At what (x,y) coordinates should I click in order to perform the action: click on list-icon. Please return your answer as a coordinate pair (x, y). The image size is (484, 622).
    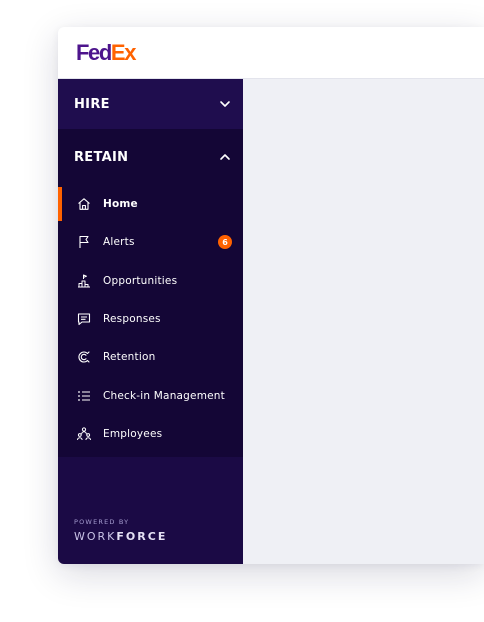
    Looking at the image, I should click on (84, 396).